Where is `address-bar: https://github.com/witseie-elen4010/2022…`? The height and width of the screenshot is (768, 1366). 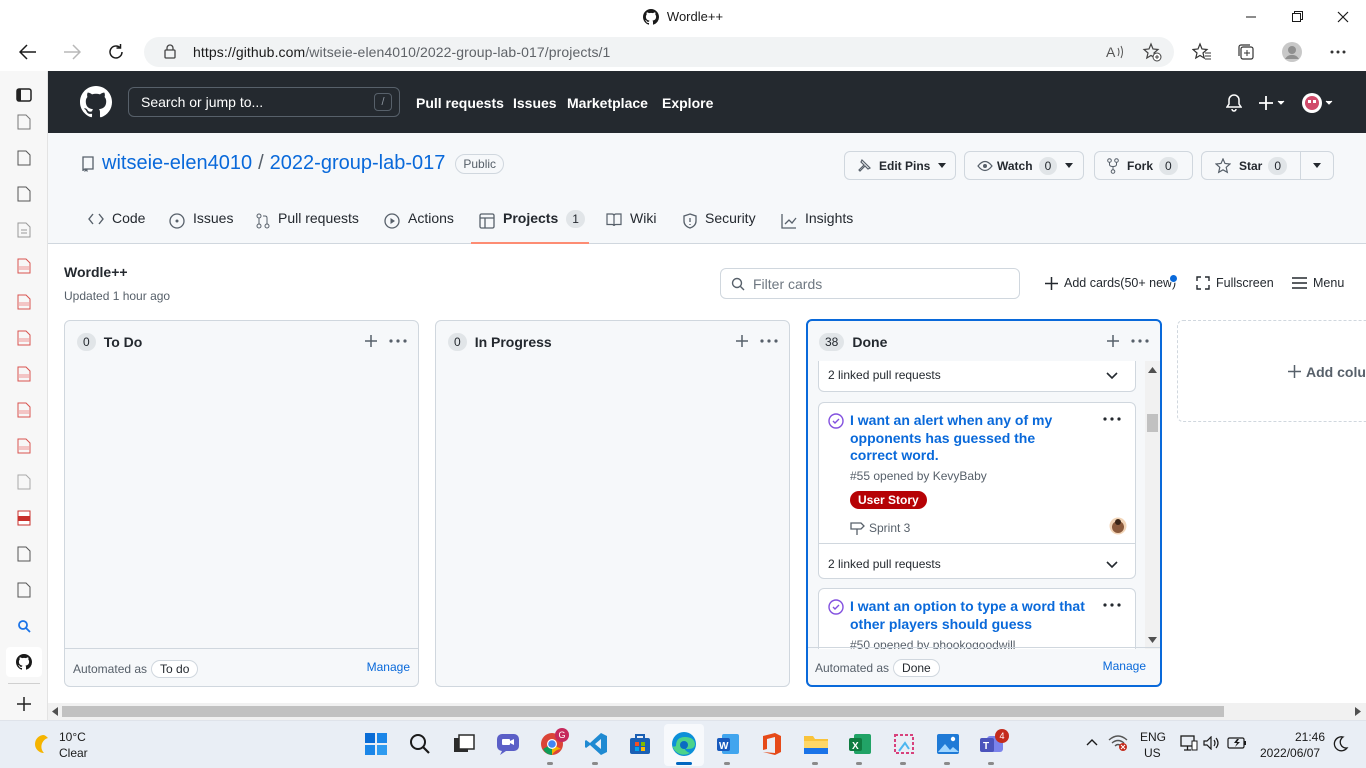
address-bar: https://github.com/witseie-elen4010/2022… is located at coordinates (659, 52).